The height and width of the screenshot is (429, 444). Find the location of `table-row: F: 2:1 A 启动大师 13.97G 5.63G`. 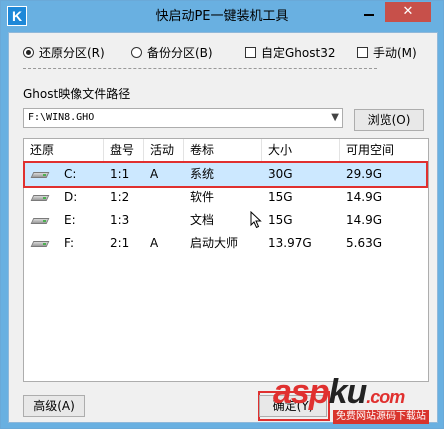

table-row: F: 2:1 A 启动大师 13.97G 5.63G is located at coordinates (226, 243).